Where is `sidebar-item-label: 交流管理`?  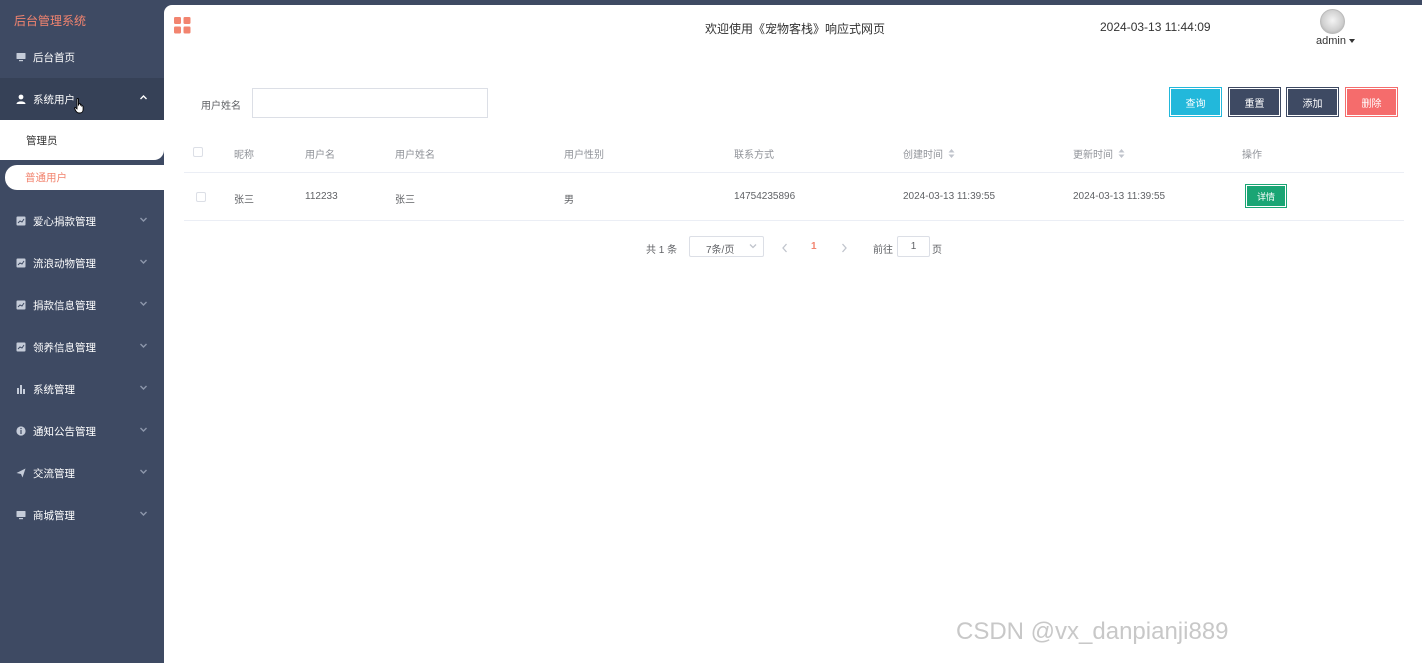 sidebar-item-label: 交流管理 is located at coordinates (54, 473).